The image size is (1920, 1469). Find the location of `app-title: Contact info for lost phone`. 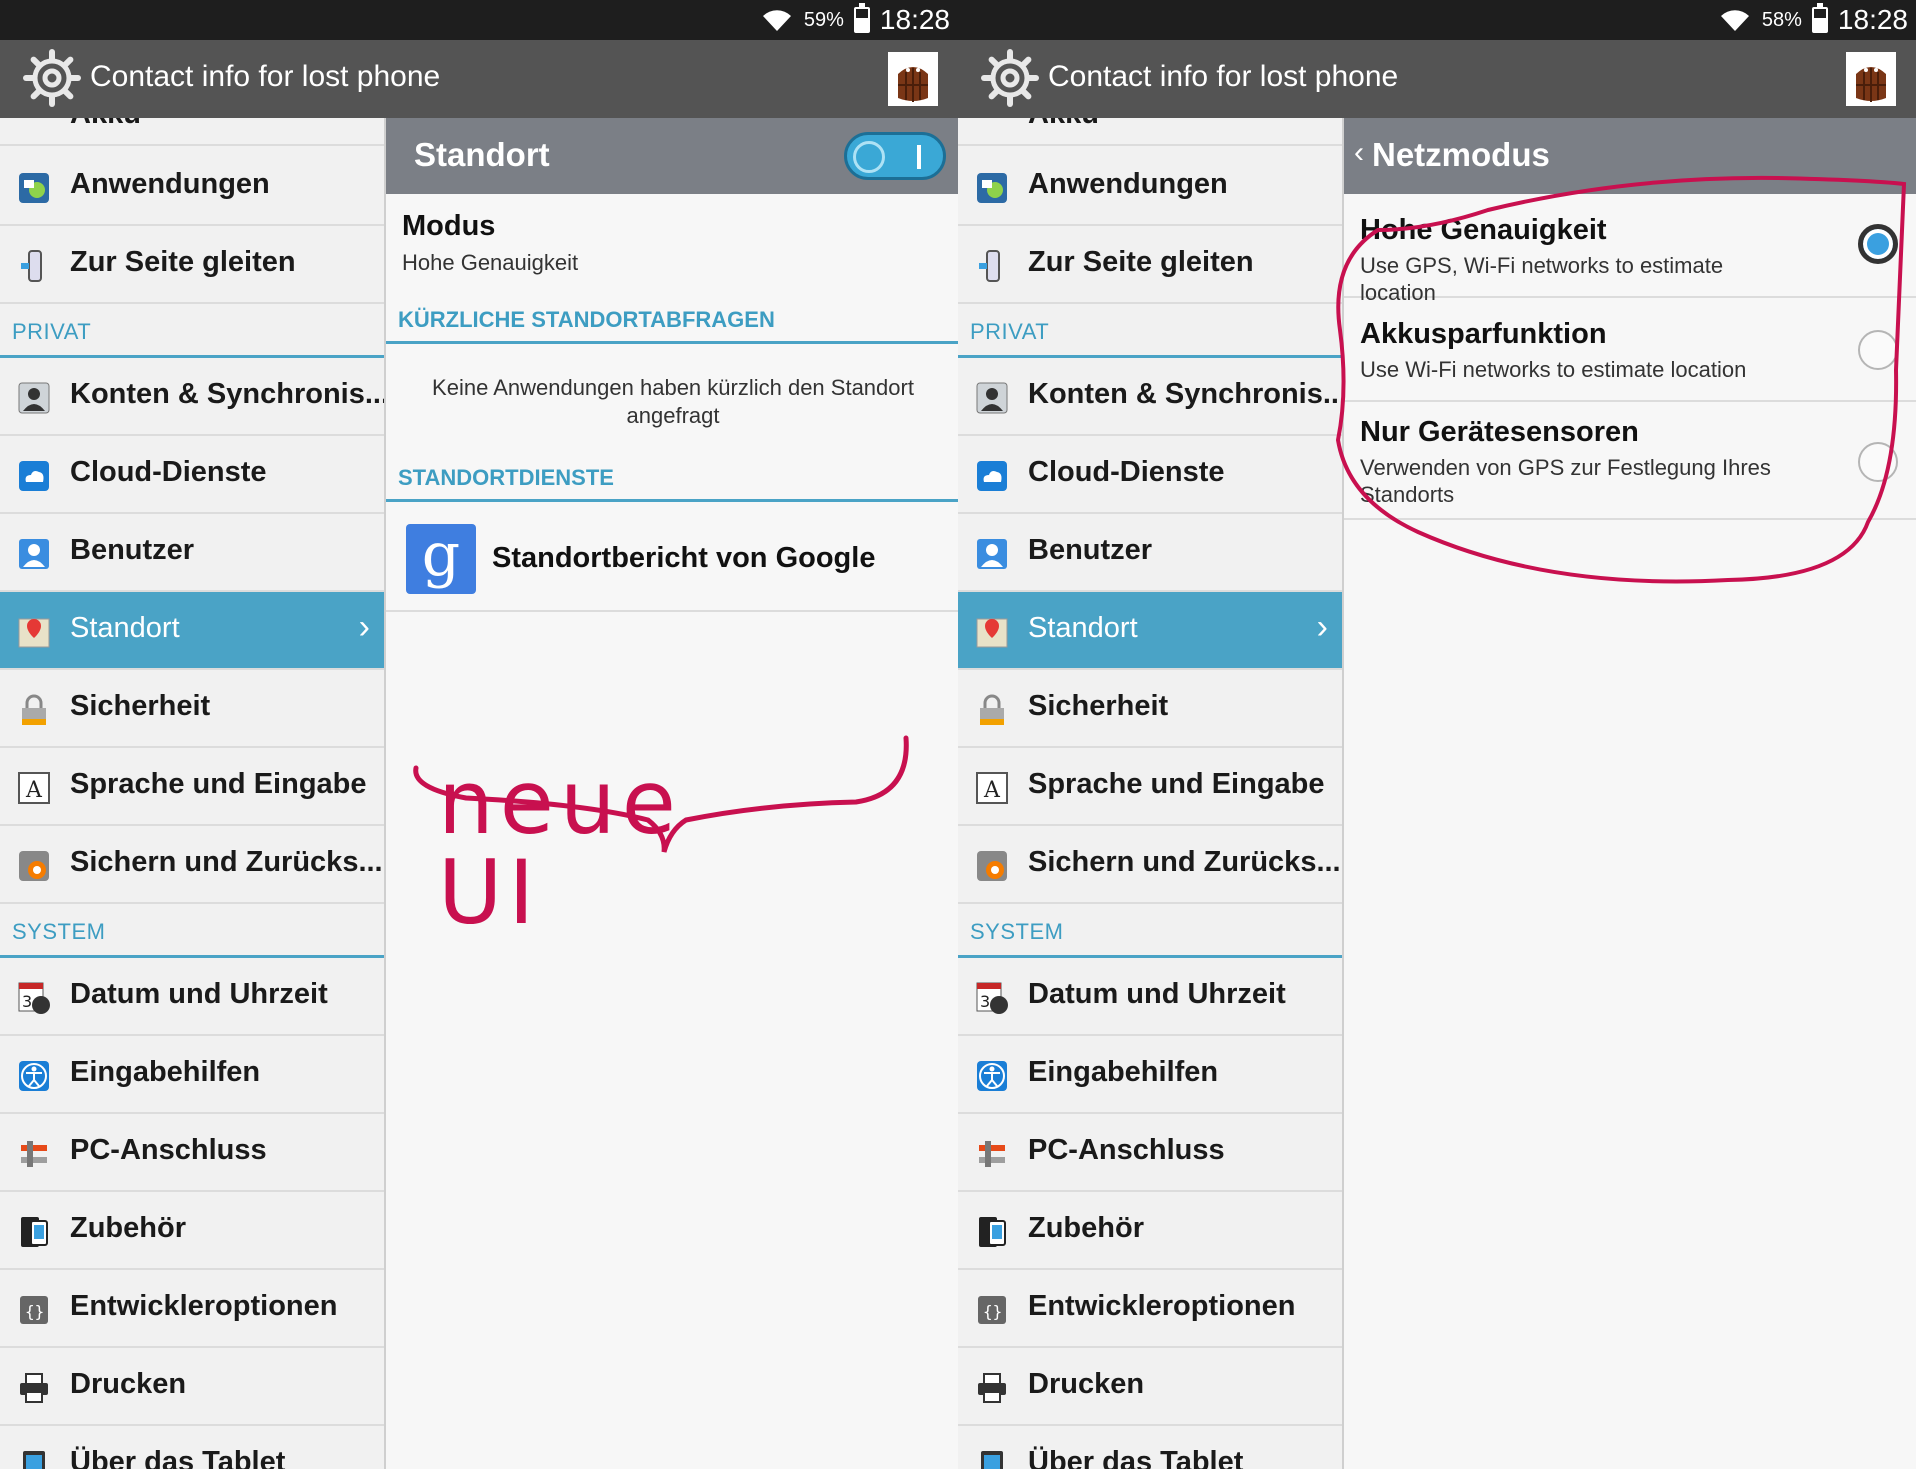

app-title: Contact info for lost phone is located at coordinates (1223, 76).